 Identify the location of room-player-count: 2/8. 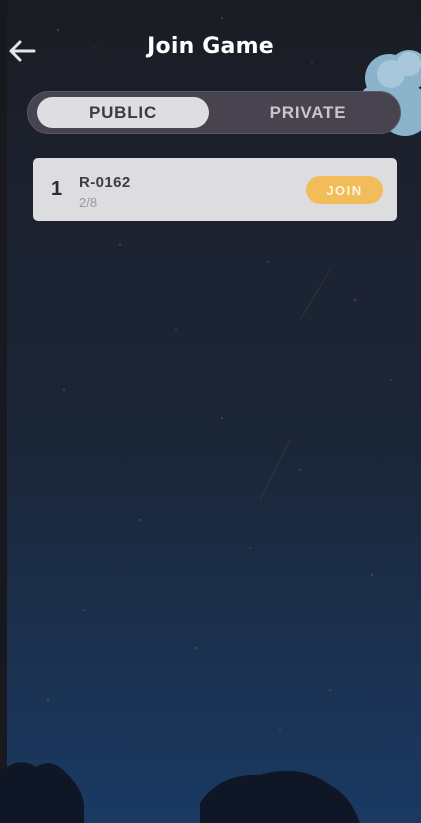
(88, 202).